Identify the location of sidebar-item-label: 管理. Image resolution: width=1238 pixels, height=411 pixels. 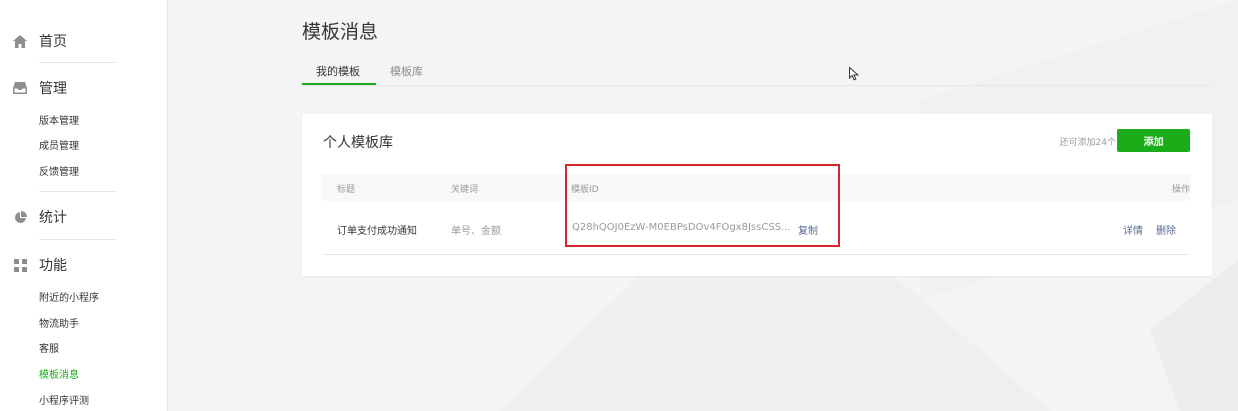
(53, 89).